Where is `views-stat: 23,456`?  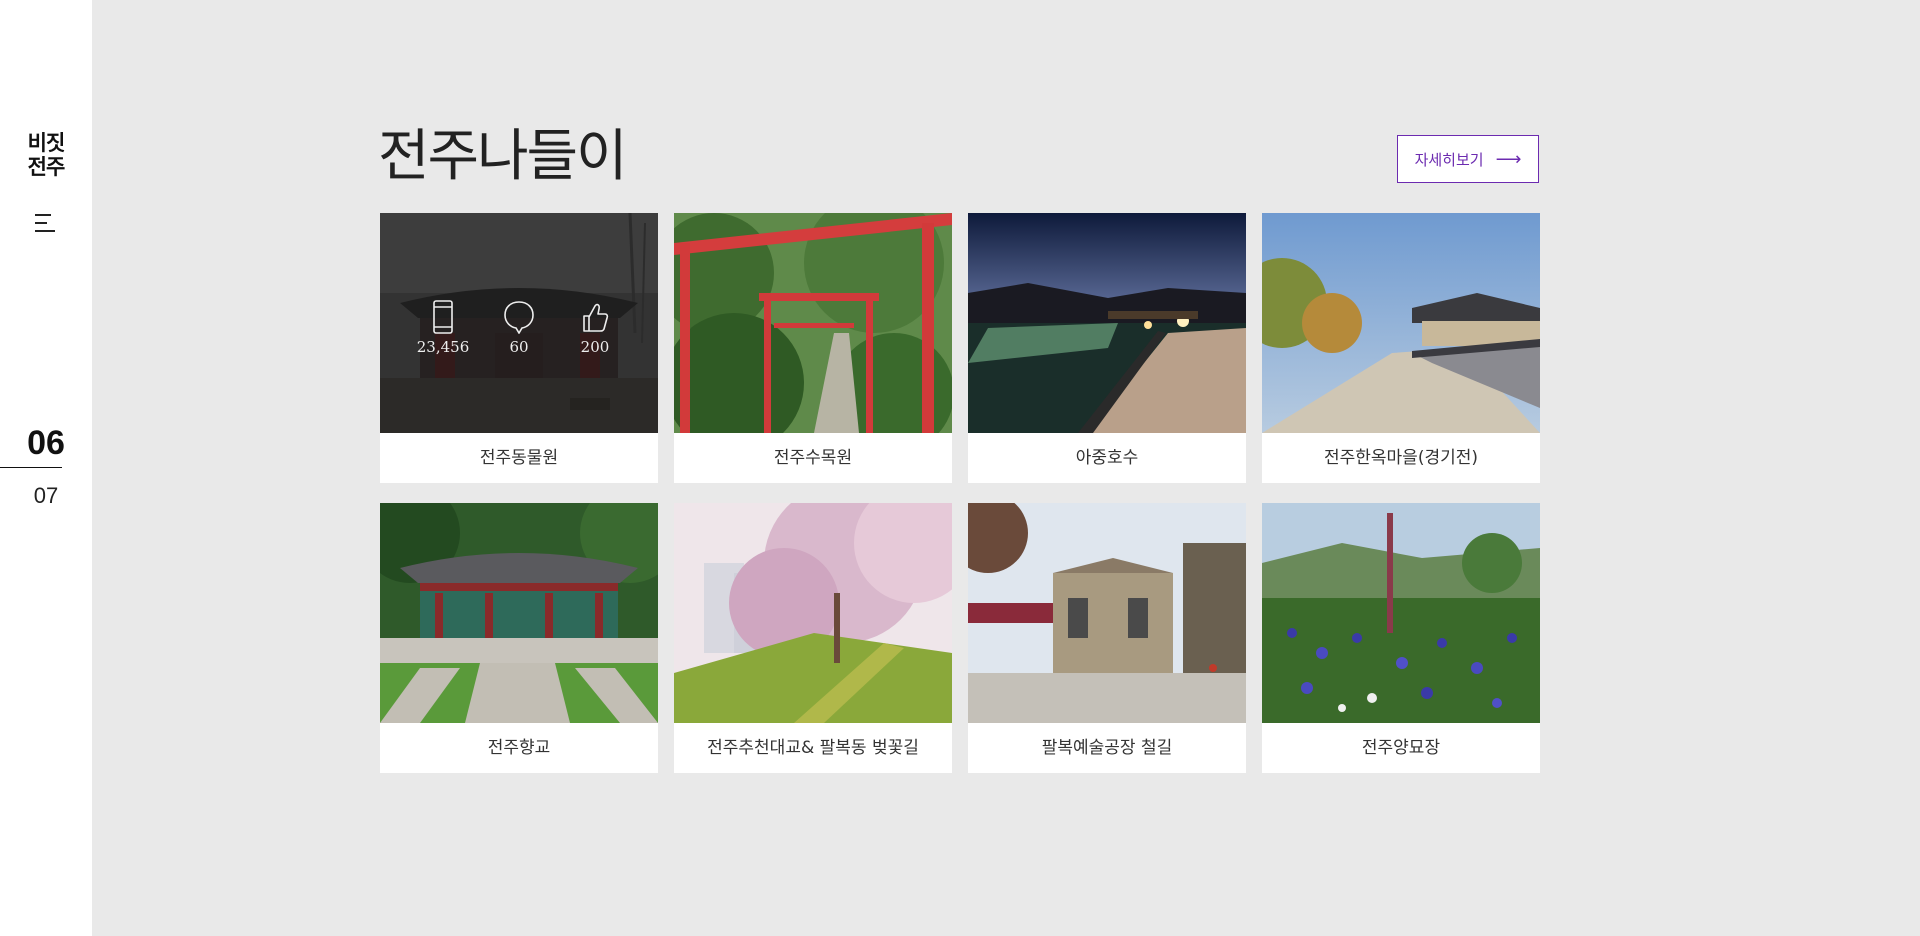
views-stat: 23,456 is located at coordinates (443, 328).